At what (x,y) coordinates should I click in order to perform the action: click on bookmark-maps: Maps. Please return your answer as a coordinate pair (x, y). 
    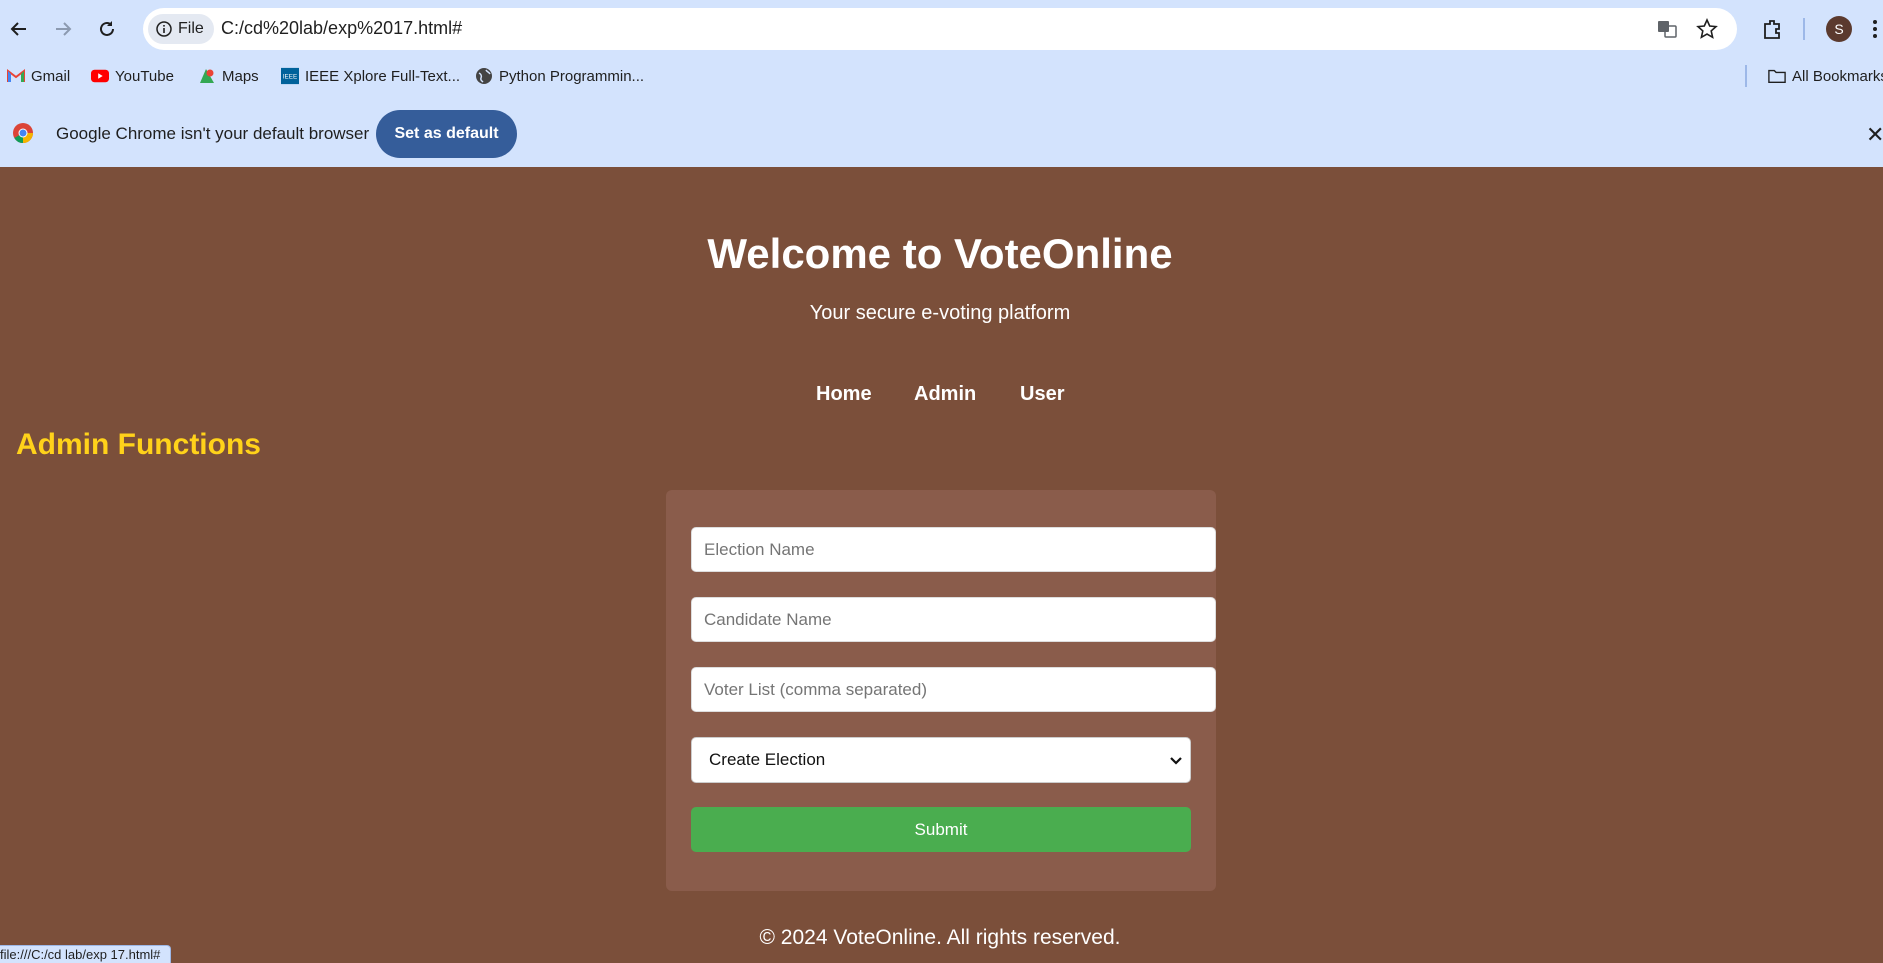
    Looking at the image, I should click on (228, 76).